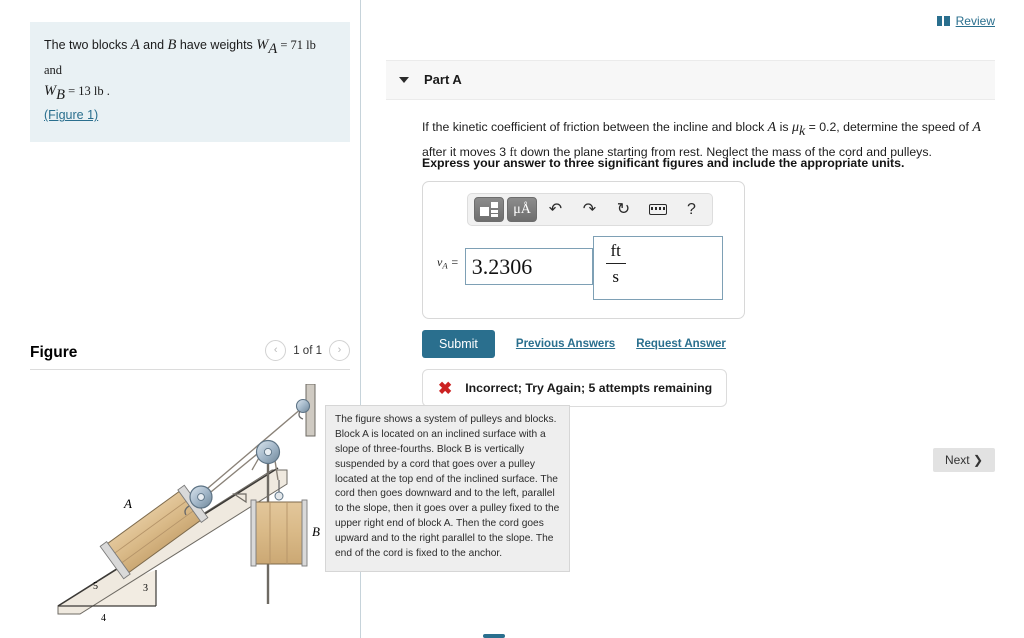  I want to click on part-a-header: Part A, so click(690, 80).